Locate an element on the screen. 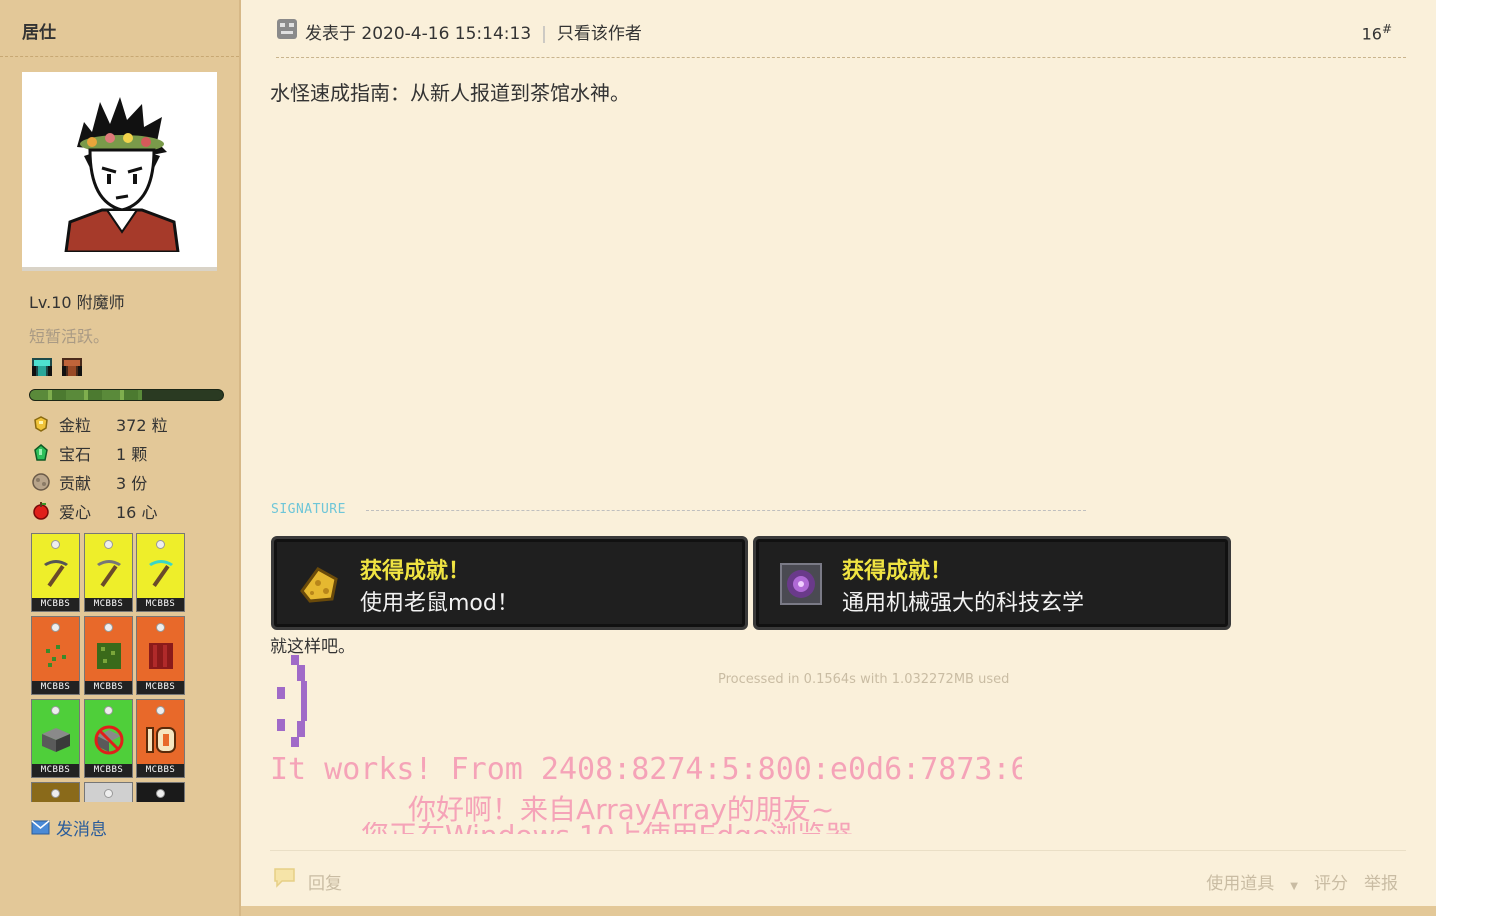 The image size is (1487, 916). medal-black is located at coordinates (160, 792).